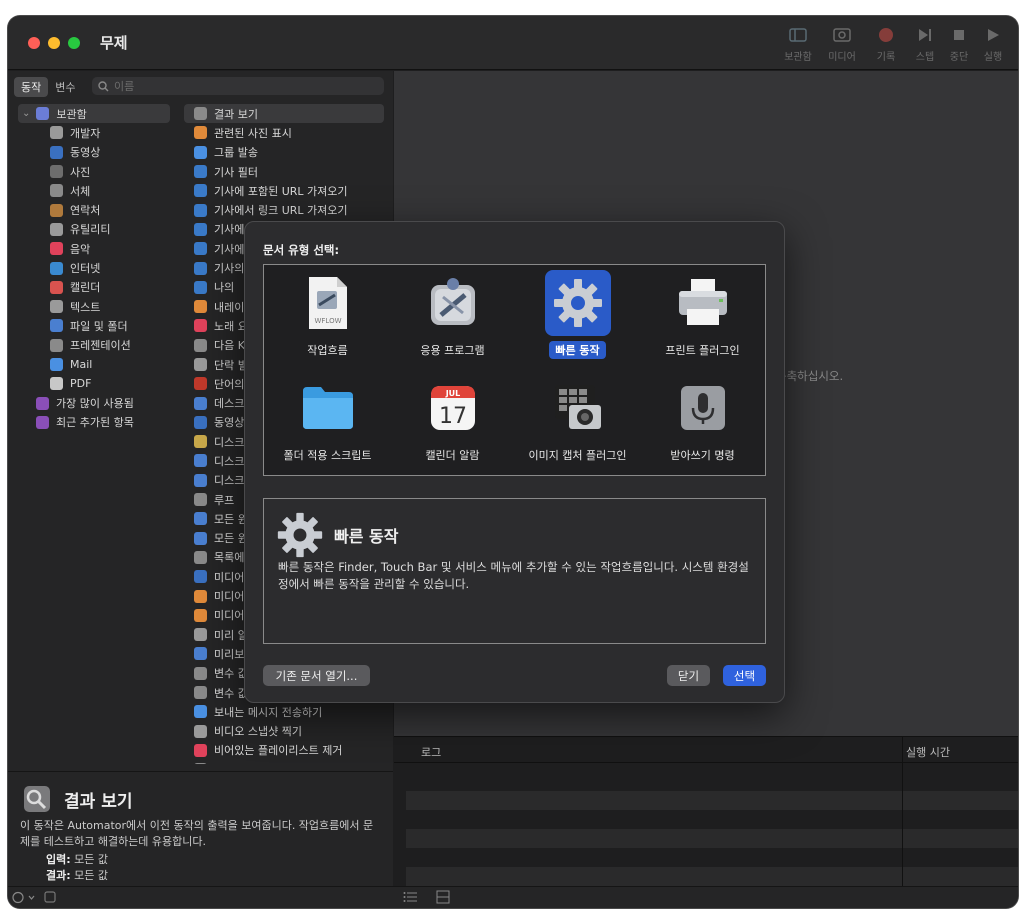 The height and width of the screenshot is (923, 1024). What do you see at coordinates (31, 87) in the screenshot?
I see `tab-actions: 동작` at bounding box center [31, 87].